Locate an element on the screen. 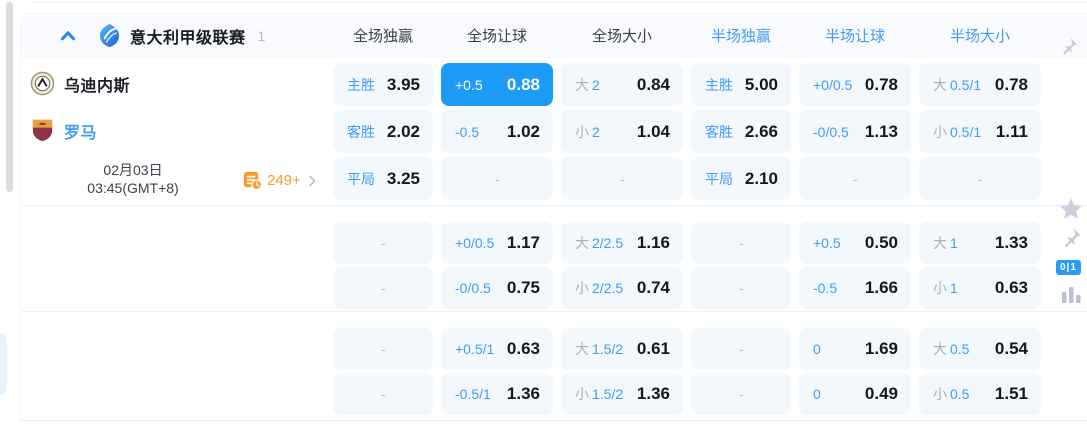 The width and height of the screenshot is (1087, 441). more-markets-button: 249+ is located at coordinates (281, 180).